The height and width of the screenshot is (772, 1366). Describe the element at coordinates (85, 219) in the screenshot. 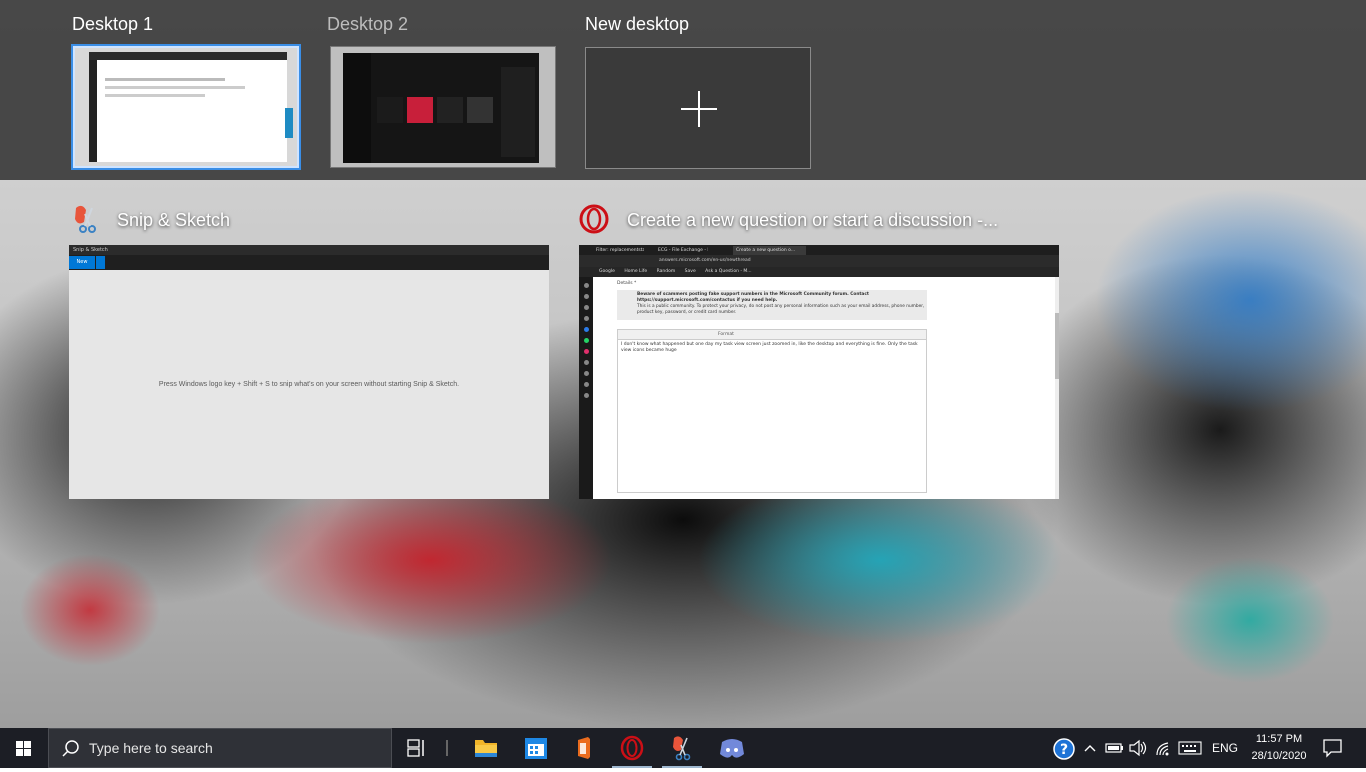

I see `snip-sketch-app-icon` at that location.